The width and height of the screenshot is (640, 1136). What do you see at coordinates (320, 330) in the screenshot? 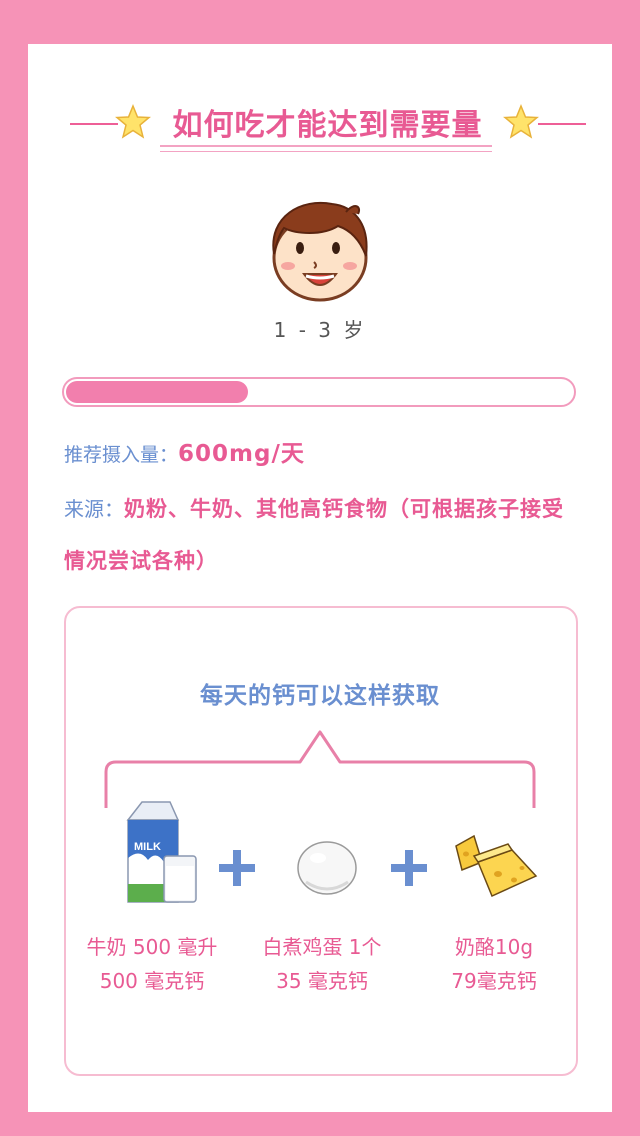
I see `age-label: 1 - 3 岁` at bounding box center [320, 330].